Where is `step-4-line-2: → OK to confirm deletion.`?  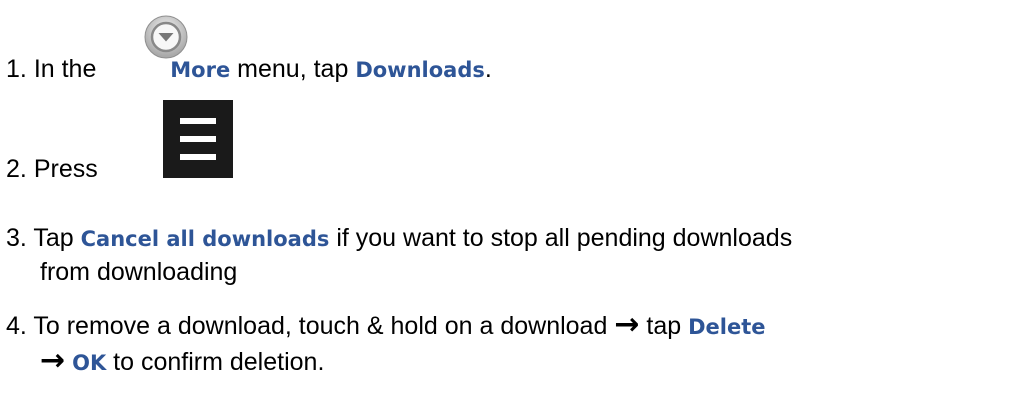
step-4-line-2: → OK to confirm deletion. is located at coordinates (182, 362).